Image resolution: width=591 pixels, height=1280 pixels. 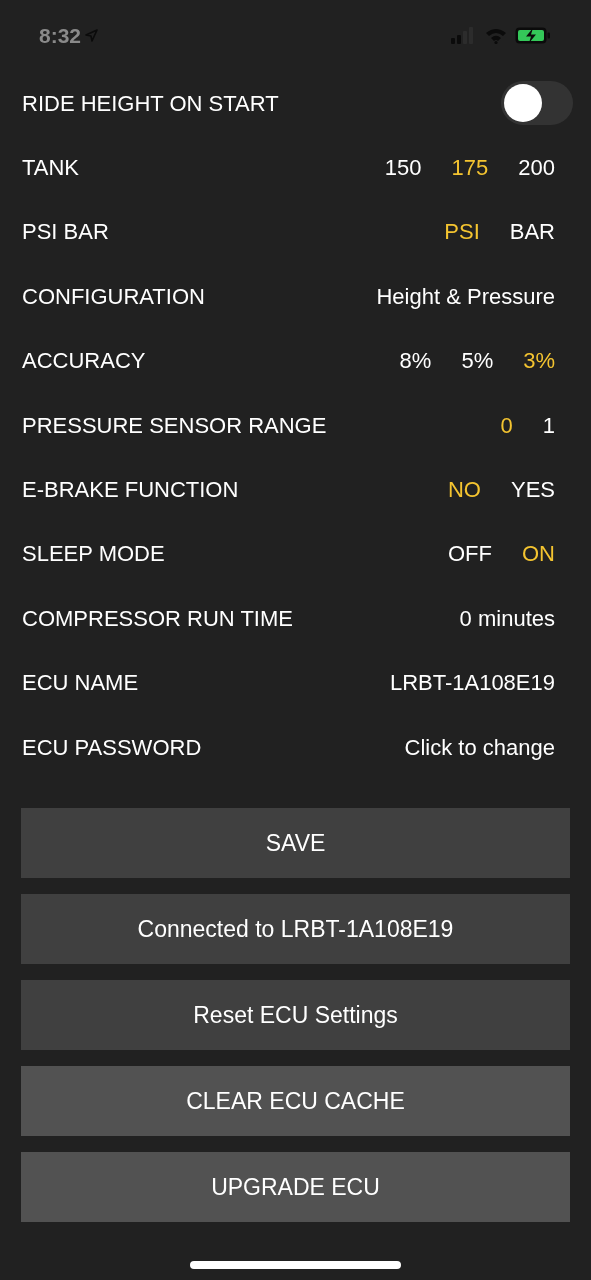 What do you see at coordinates (539, 361) in the screenshot?
I see `option-button: 3%` at bounding box center [539, 361].